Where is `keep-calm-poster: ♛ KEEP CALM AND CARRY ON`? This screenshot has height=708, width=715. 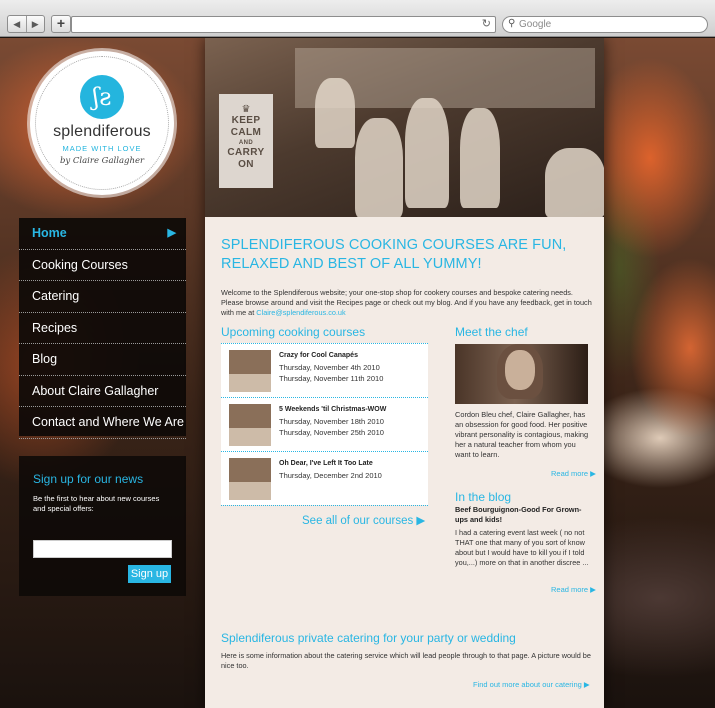 keep-calm-poster: ♛ KEEP CALM AND CARRY ON is located at coordinates (246, 141).